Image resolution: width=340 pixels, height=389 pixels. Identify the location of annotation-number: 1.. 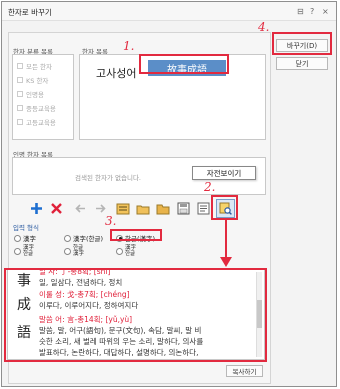
(129, 46).